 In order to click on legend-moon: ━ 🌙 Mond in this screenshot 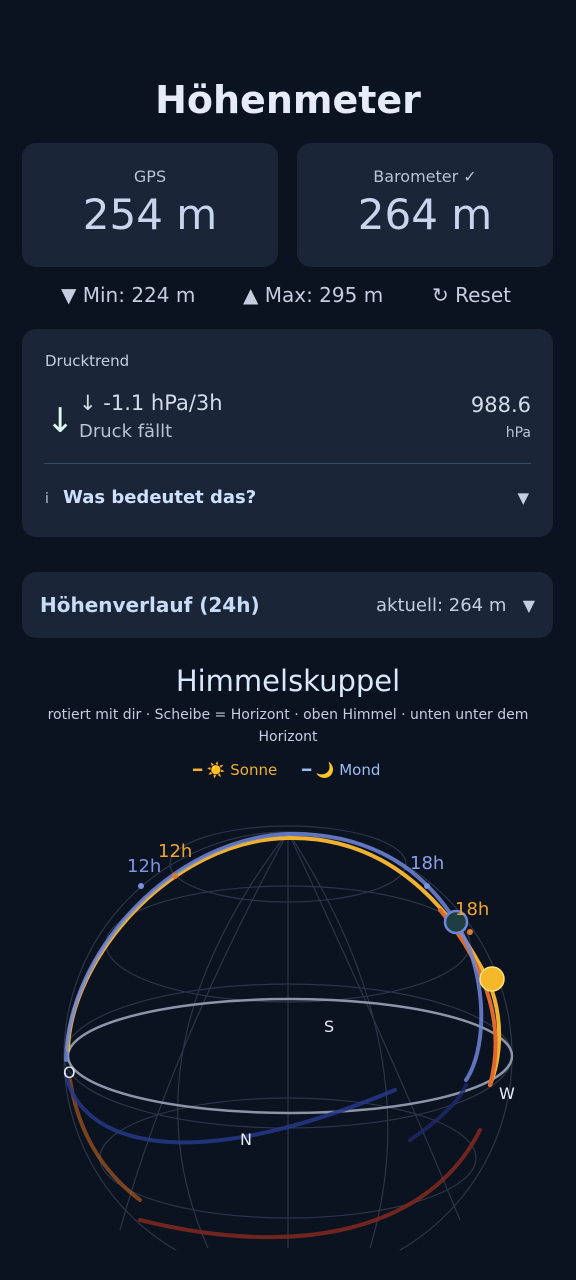, I will do `click(341, 770)`.